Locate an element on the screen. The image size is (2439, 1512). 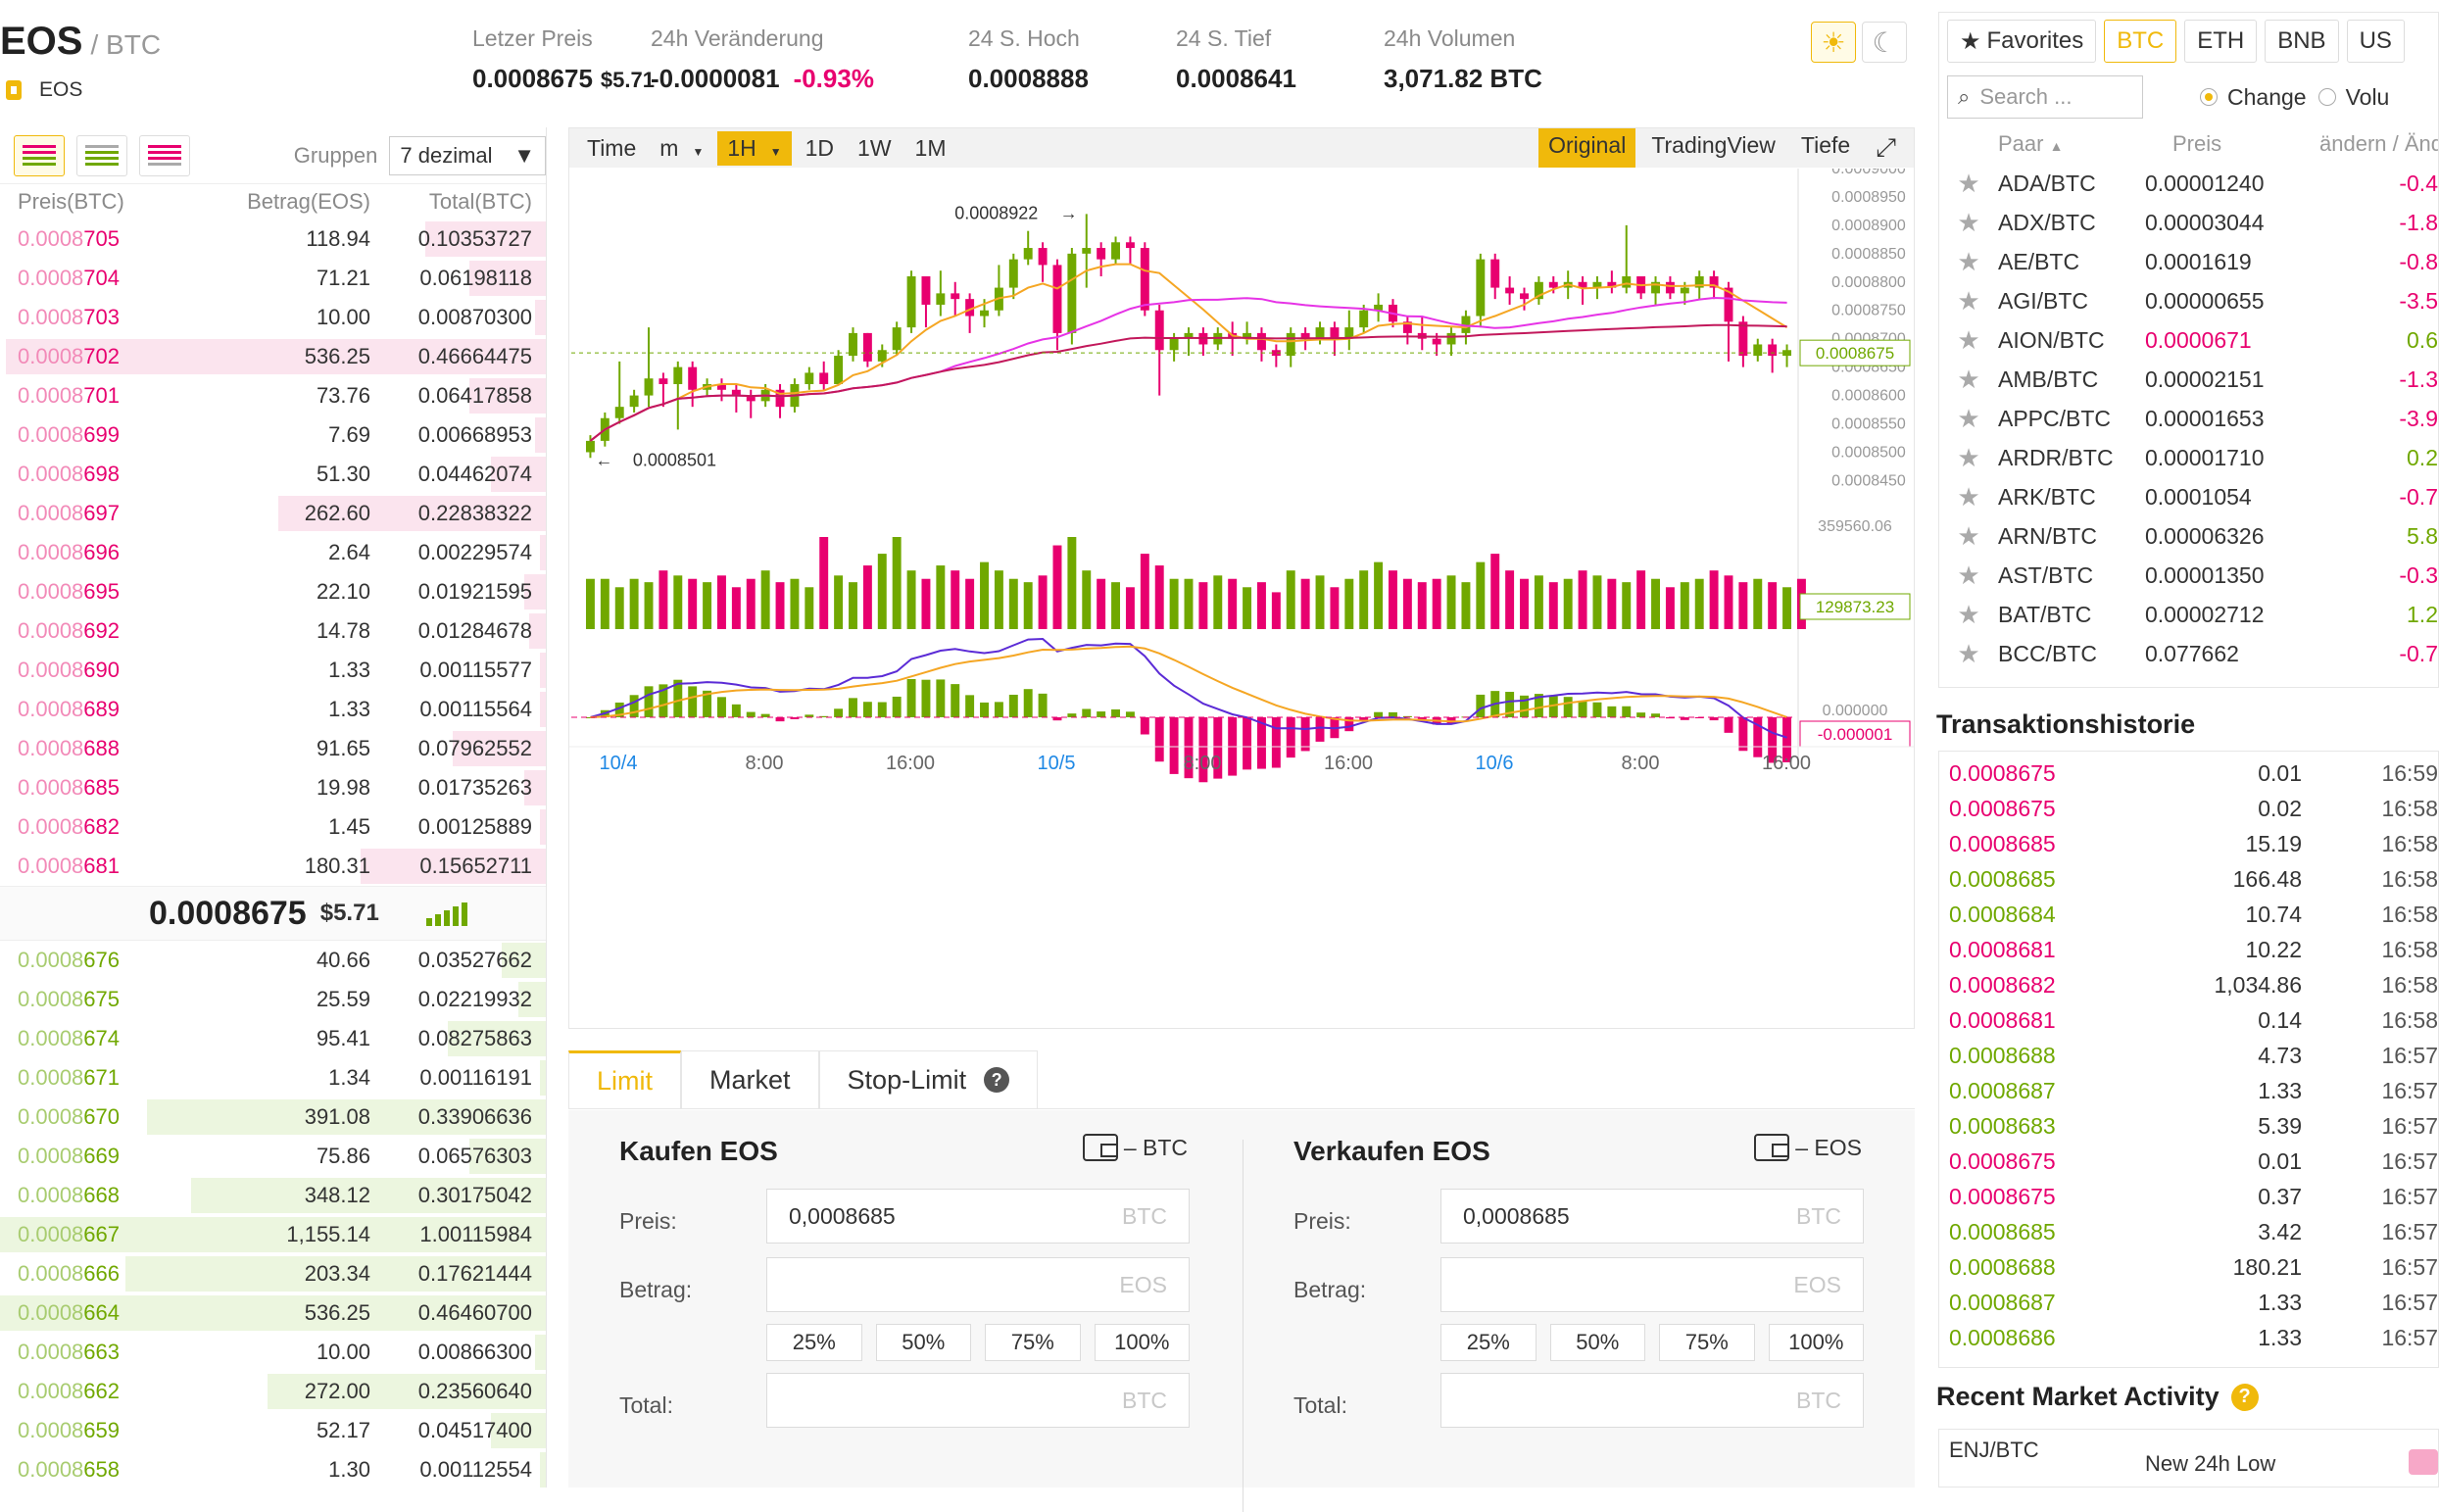
view-asks-button is located at coordinates (164, 155).